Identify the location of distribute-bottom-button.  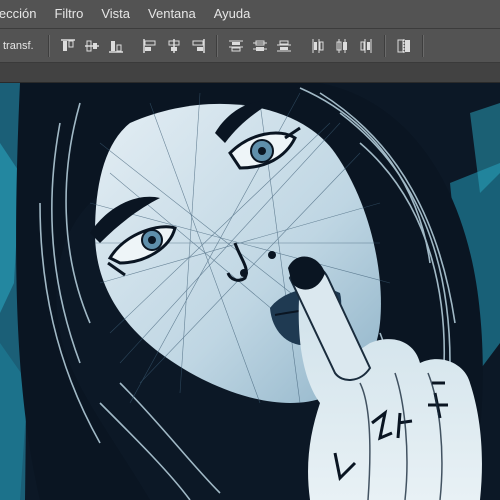
(284, 46).